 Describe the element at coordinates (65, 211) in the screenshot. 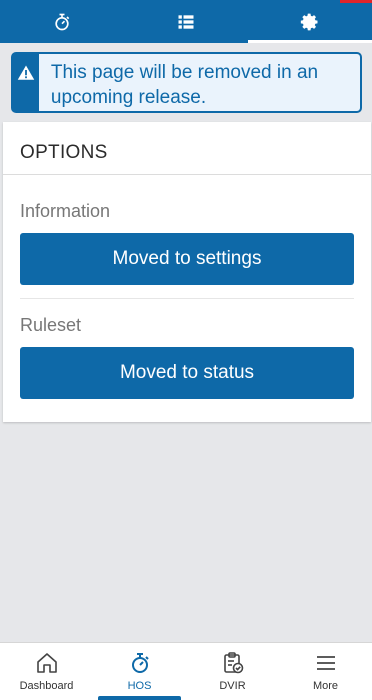

I see `information-label: Information` at that location.